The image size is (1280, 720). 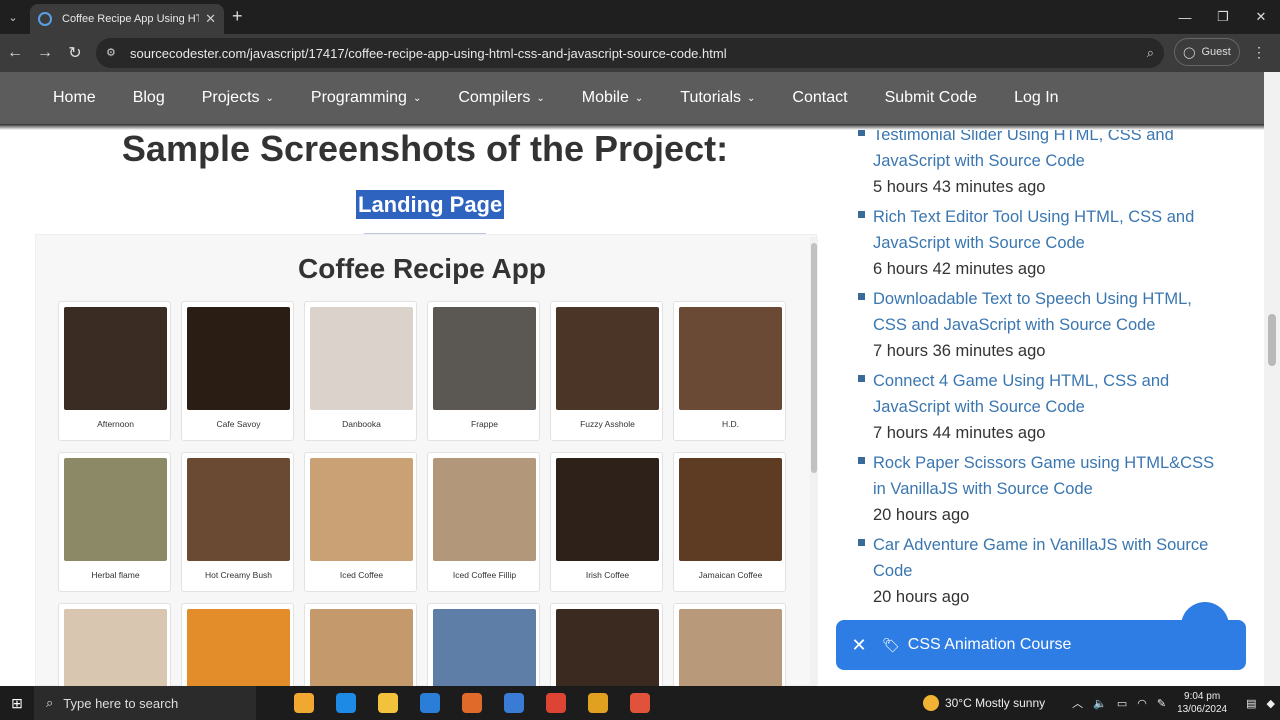 I want to click on wifi-icon: ◠, so click(x=1142, y=703).